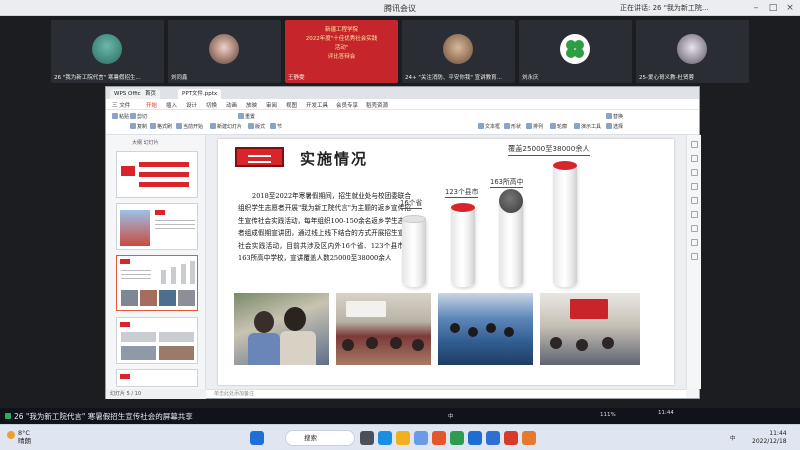  What do you see at coordinates (614, 116) in the screenshot?
I see `replace-button: 替换` at bounding box center [614, 116].